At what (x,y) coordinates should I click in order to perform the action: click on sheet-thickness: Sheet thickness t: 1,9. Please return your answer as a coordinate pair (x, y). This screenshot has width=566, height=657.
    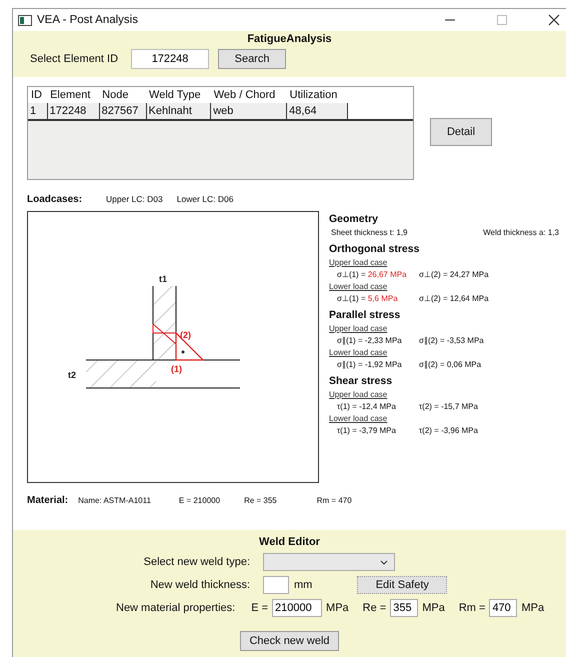
    Looking at the image, I should click on (369, 232).